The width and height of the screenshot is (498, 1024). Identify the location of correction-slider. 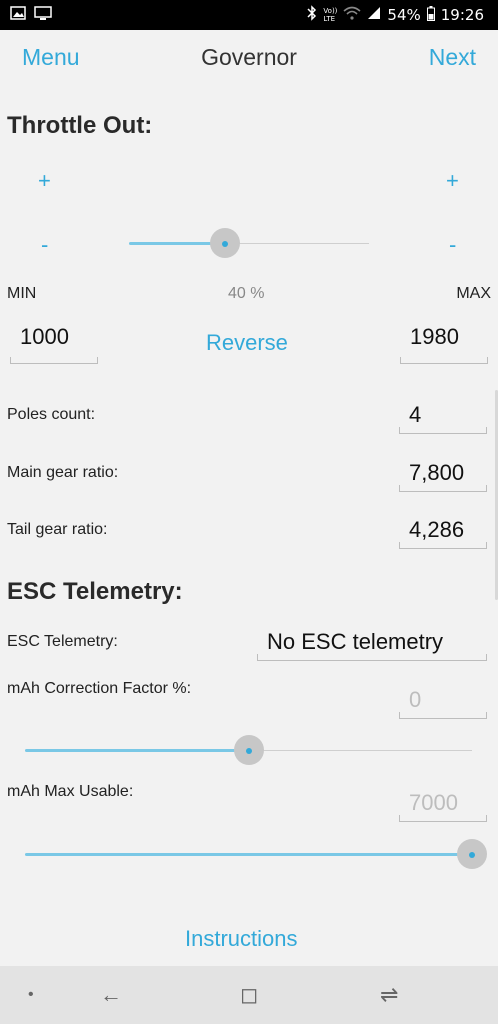
(248, 750).